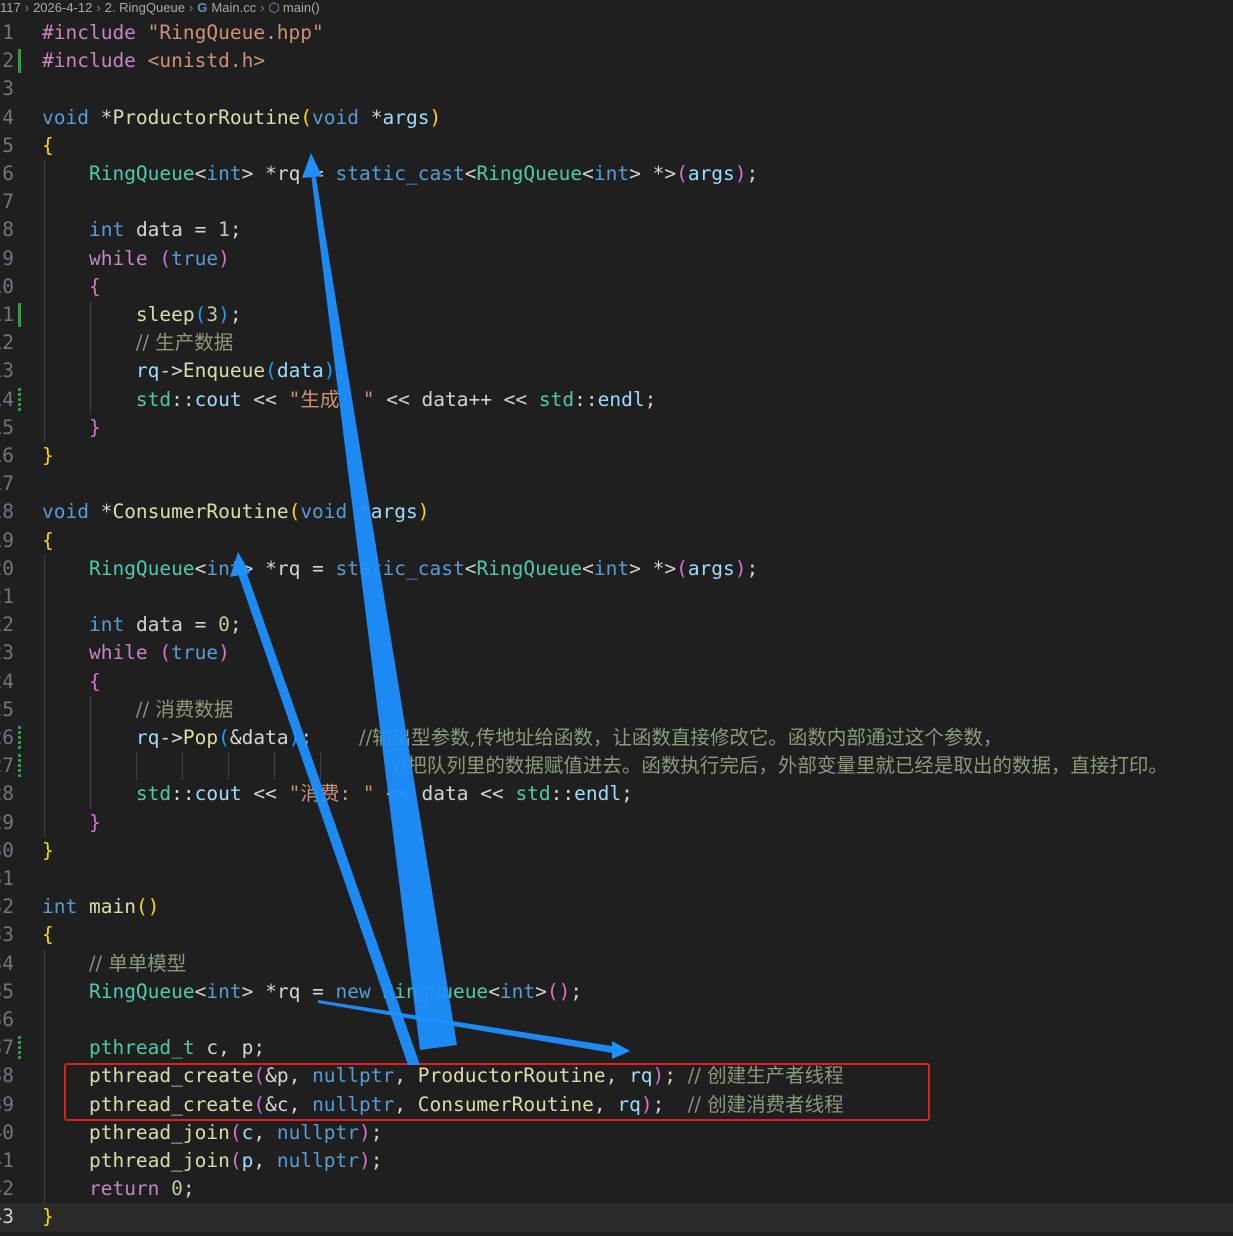 This screenshot has width=1233, height=1236. I want to click on code-token: {, so click(48, 935).